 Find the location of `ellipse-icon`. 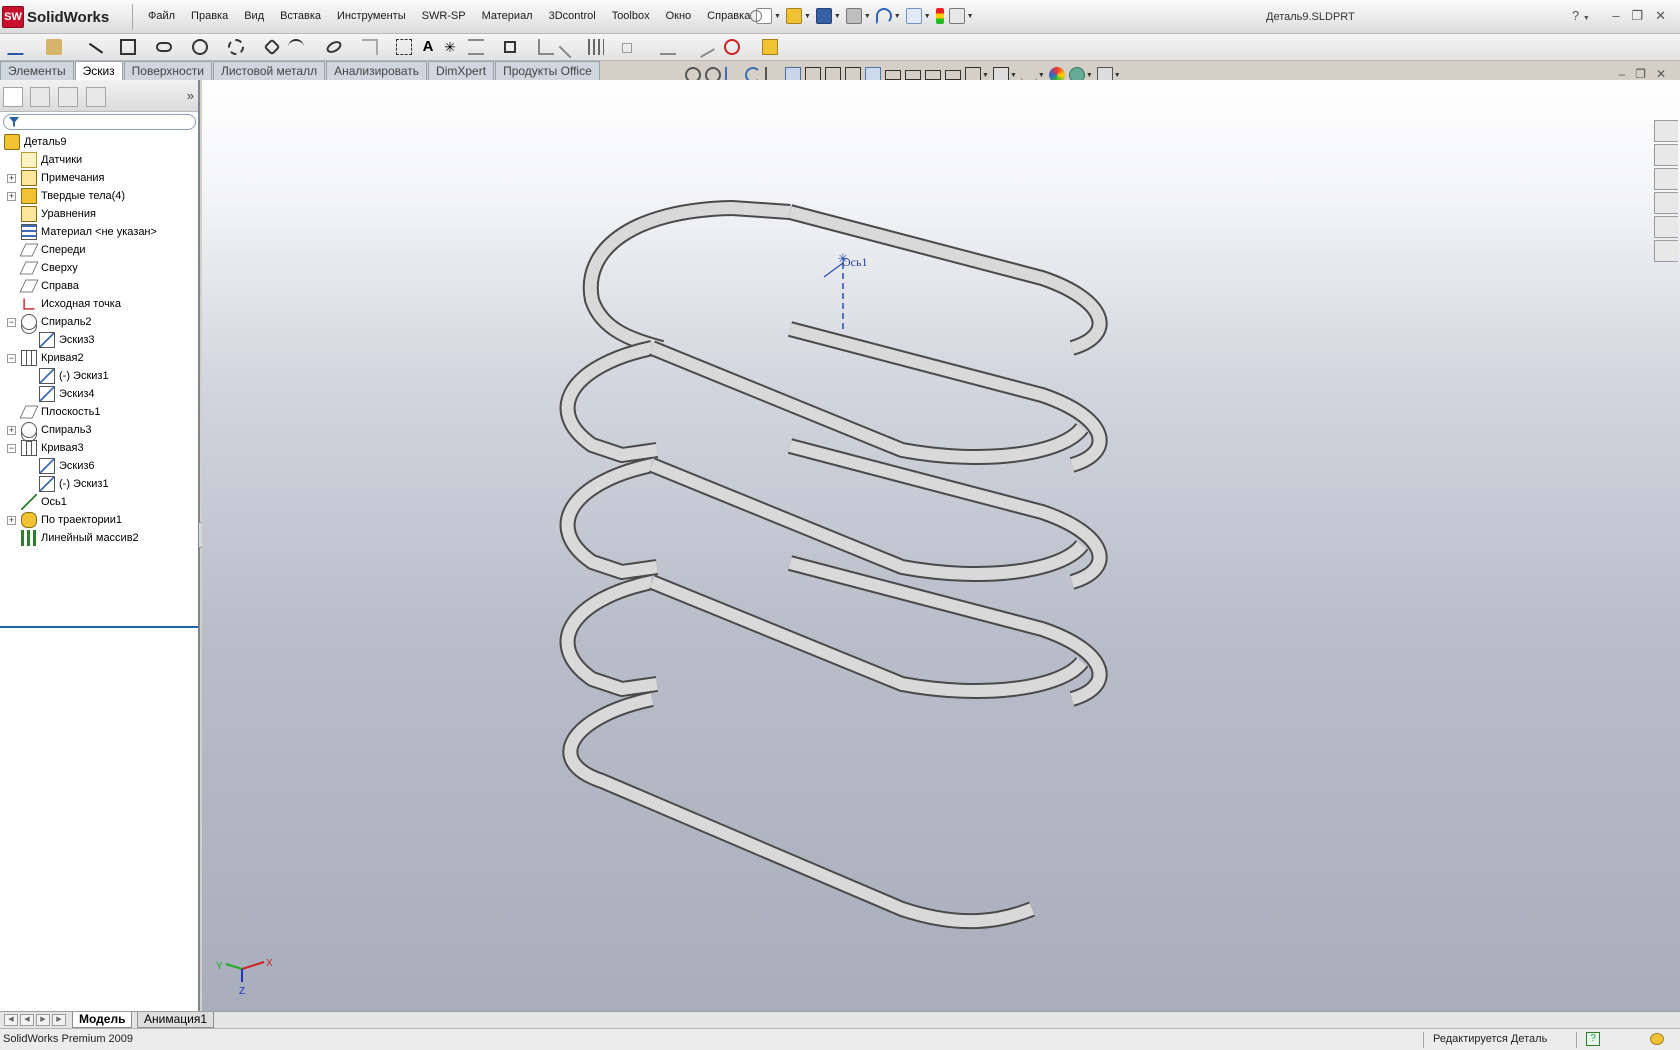

ellipse-icon is located at coordinates (334, 47).